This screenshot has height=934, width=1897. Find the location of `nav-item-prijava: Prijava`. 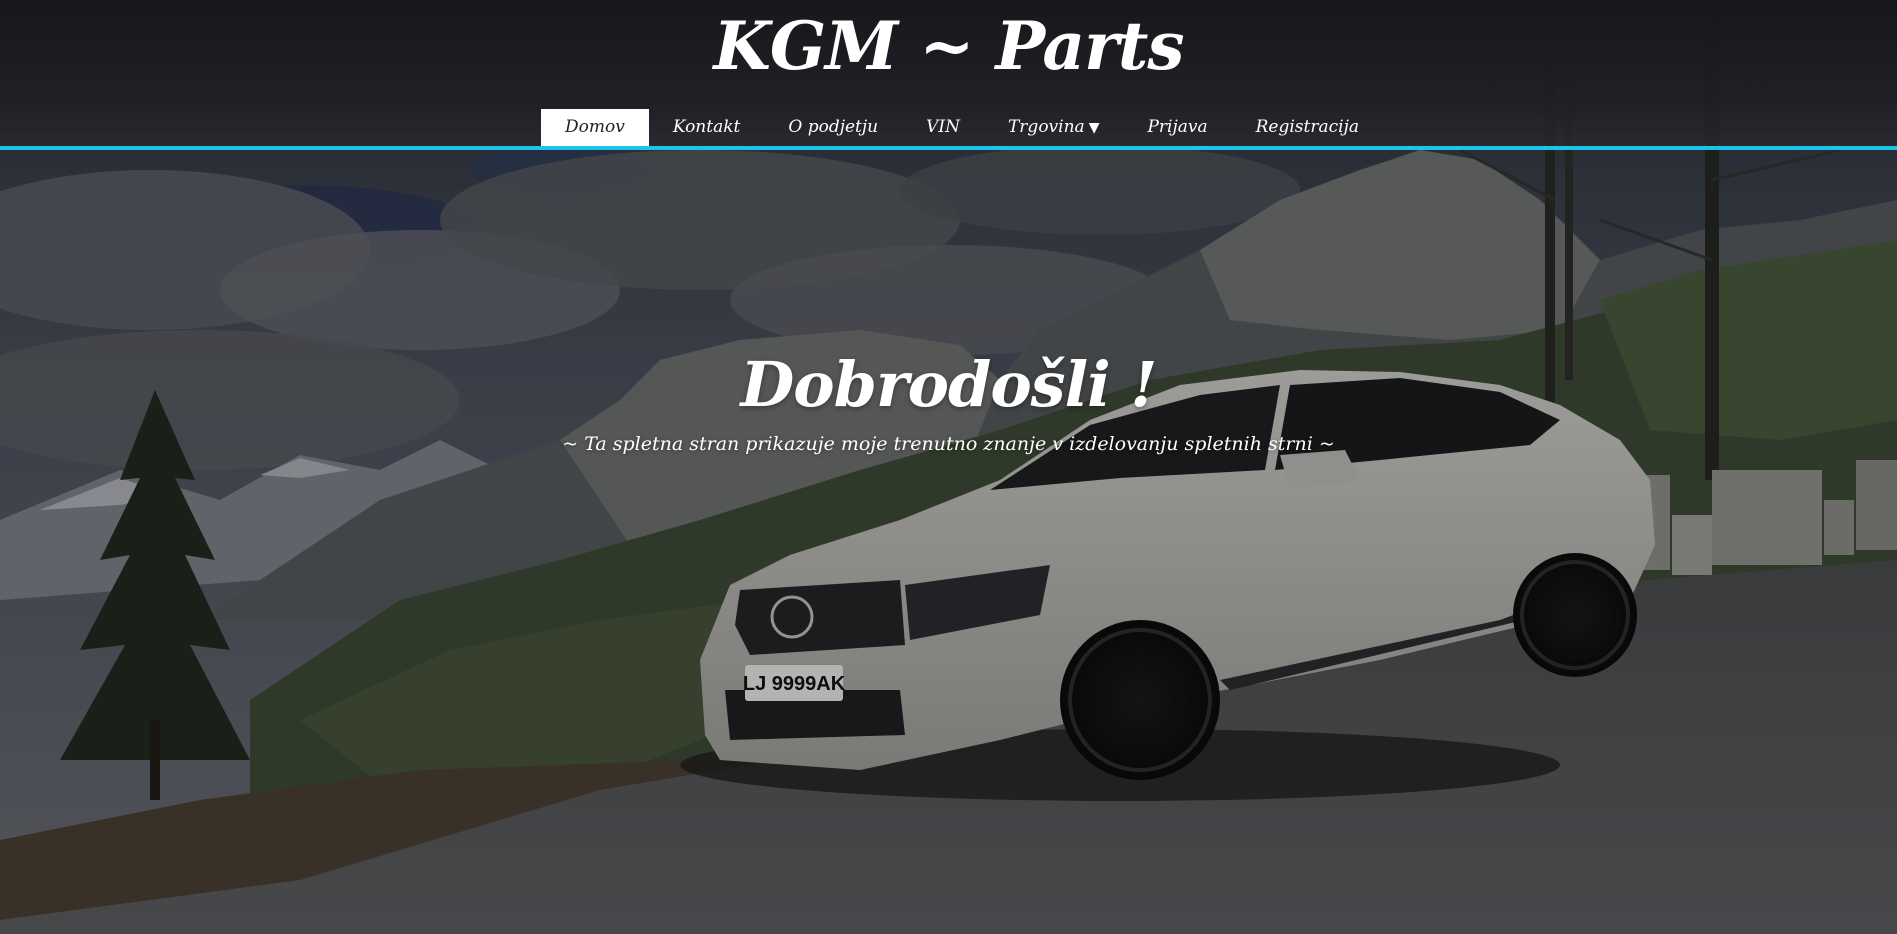

nav-item-prijava: Prijava is located at coordinates (1177, 127).